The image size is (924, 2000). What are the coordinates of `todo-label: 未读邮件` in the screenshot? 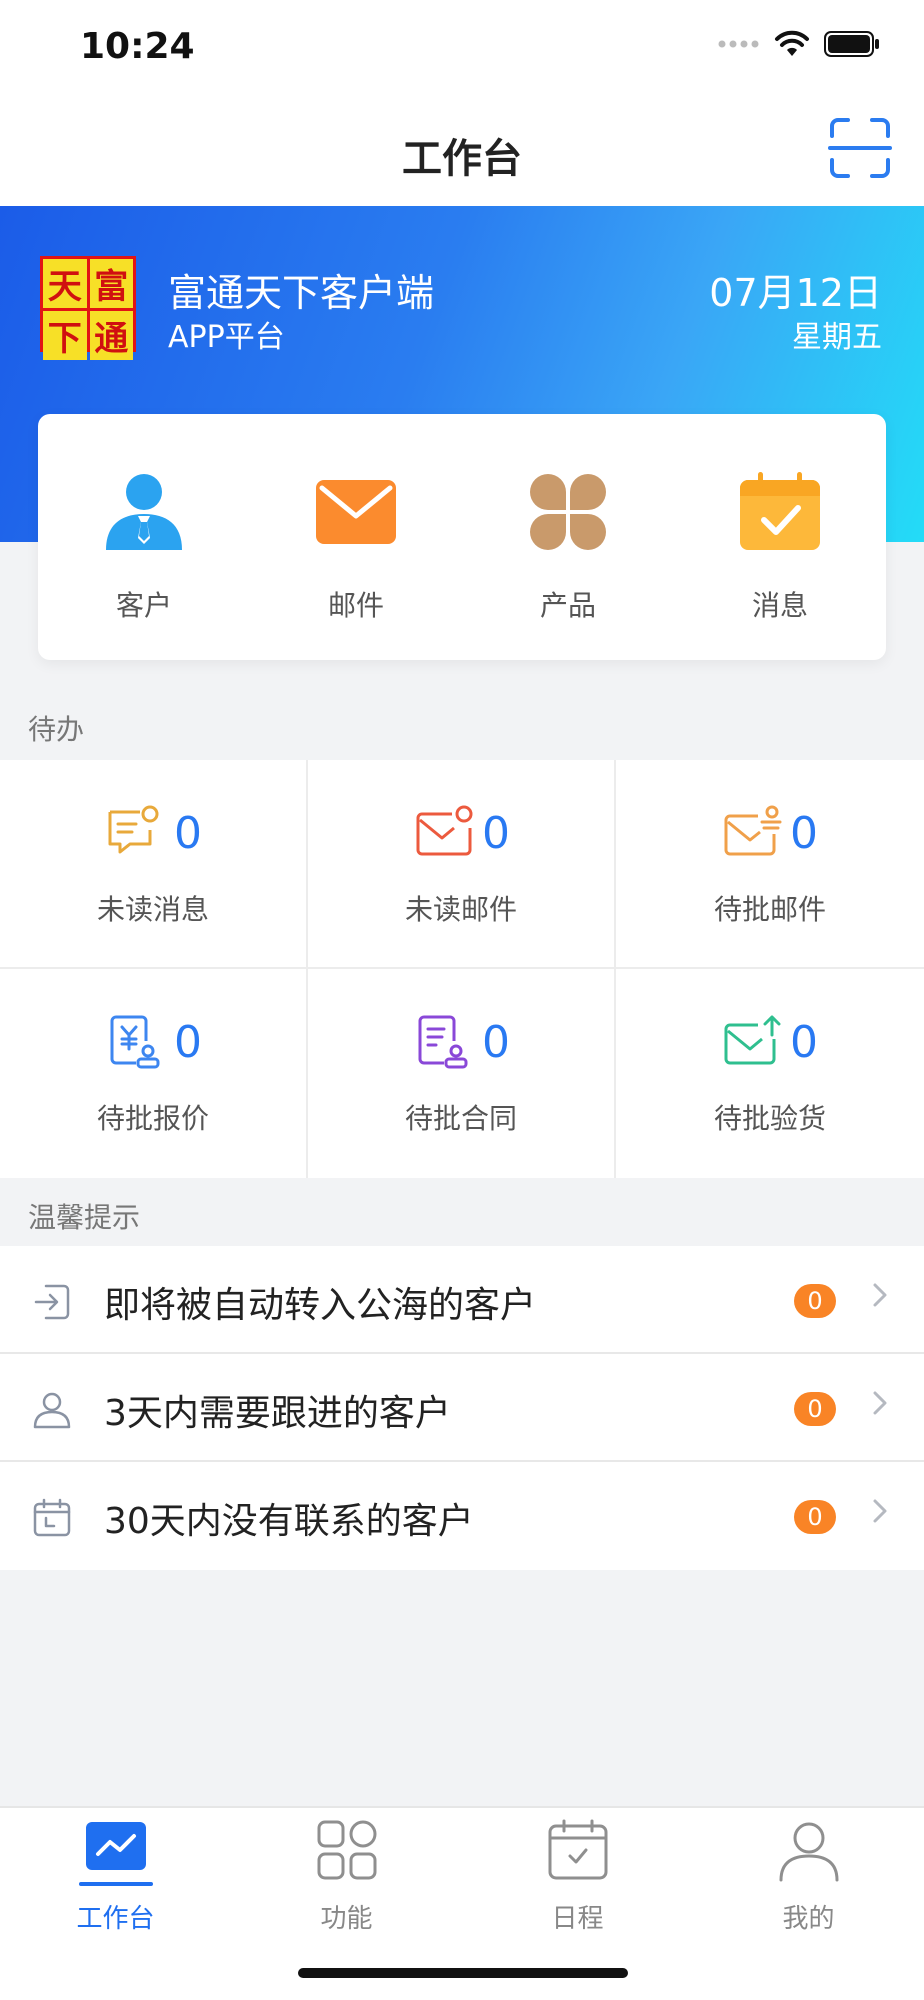 It's located at (460, 909).